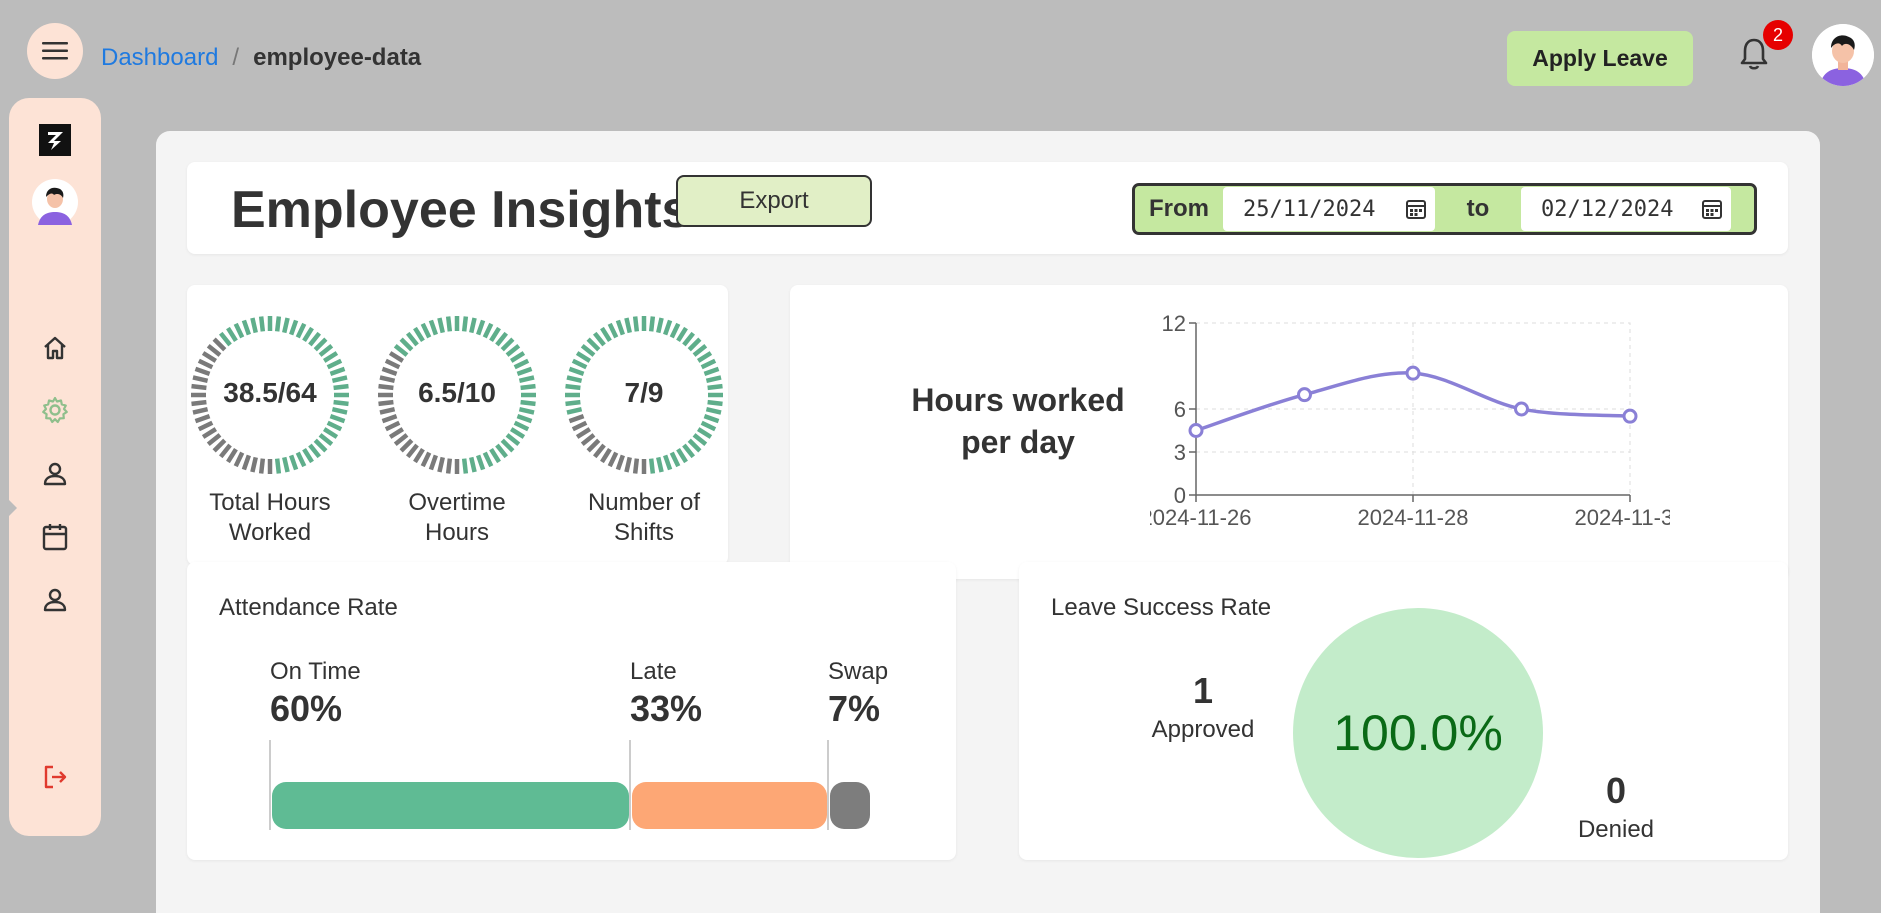 This screenshot has height=913, width=1881. What do you see at coordinates (858, 671) in the screenshot?
I see `attendance-segment-label: Swap` at bounding box center [858, 671].